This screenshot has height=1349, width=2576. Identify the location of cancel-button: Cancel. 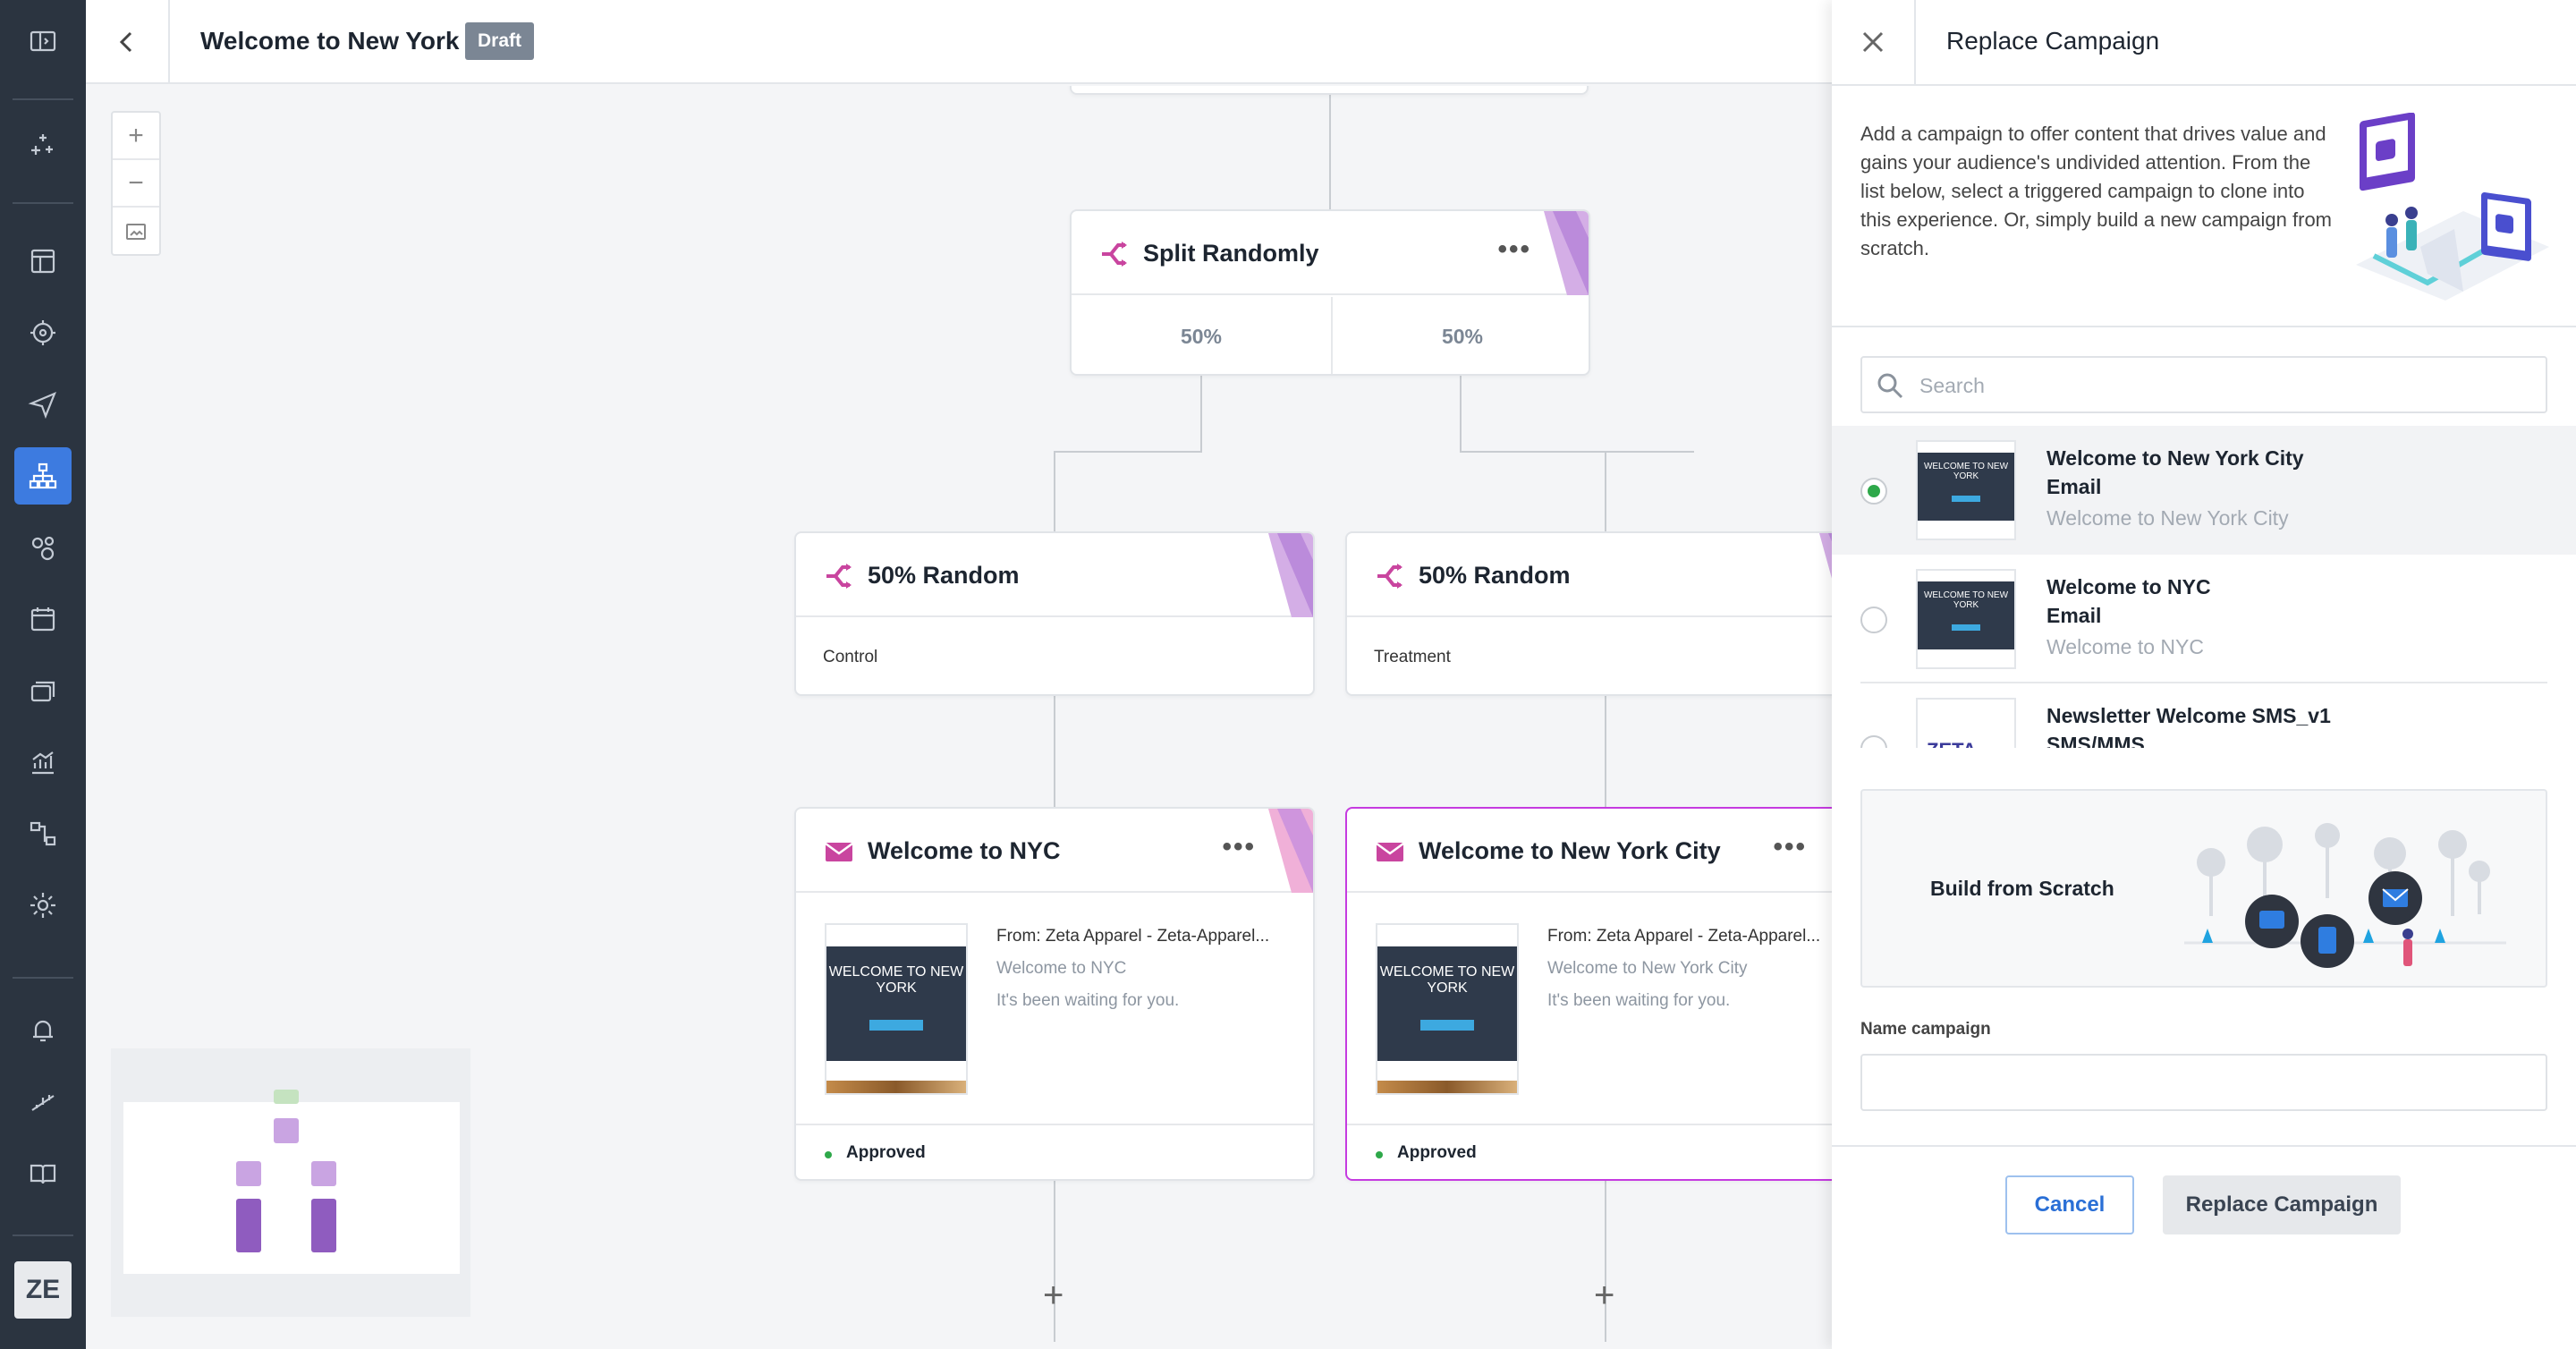
(2069, 1204).